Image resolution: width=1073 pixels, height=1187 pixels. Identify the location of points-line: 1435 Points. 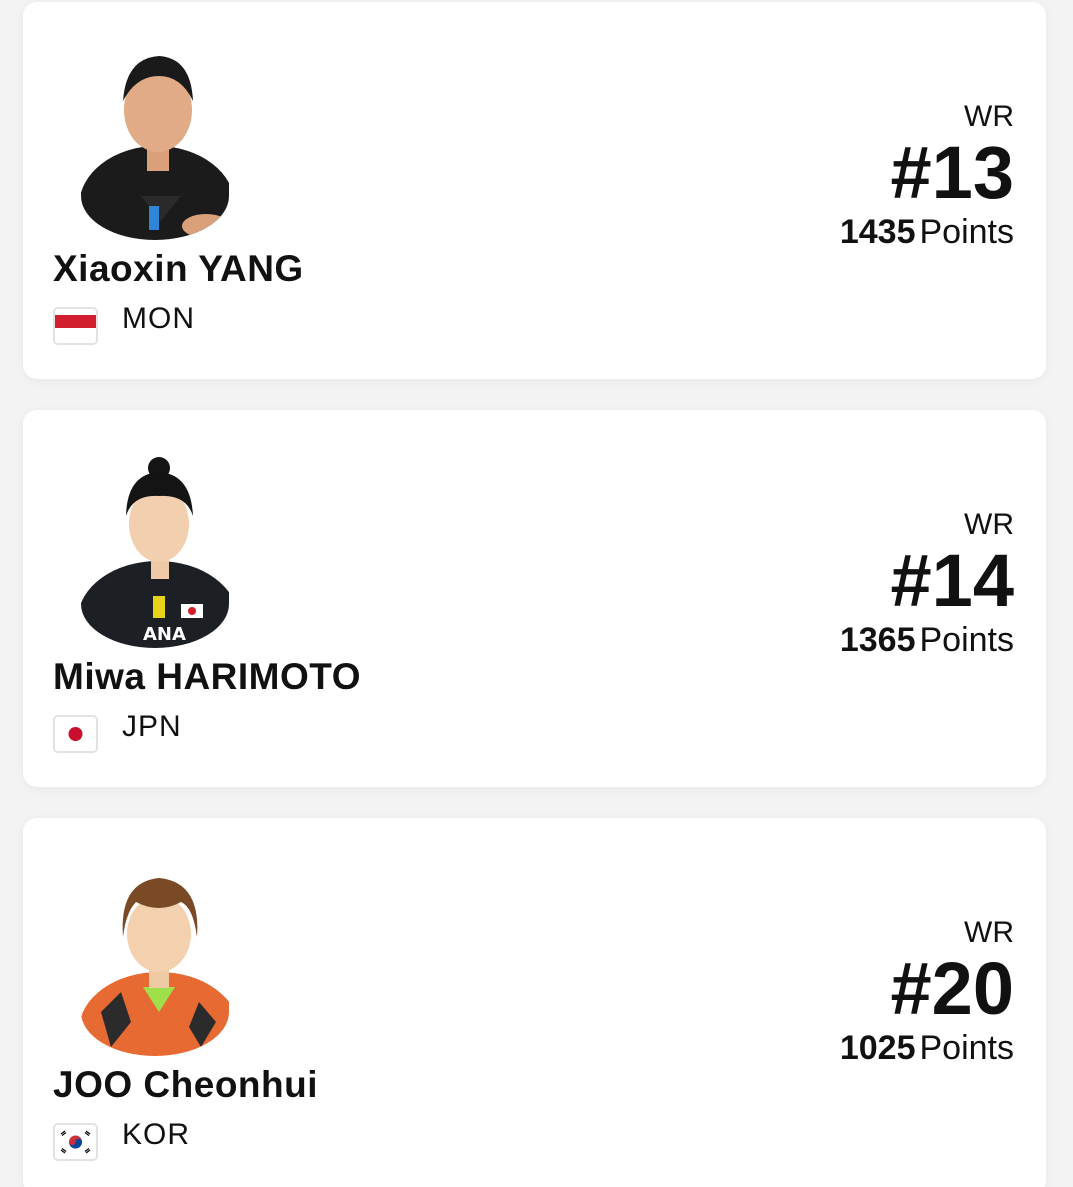
(927, 232).